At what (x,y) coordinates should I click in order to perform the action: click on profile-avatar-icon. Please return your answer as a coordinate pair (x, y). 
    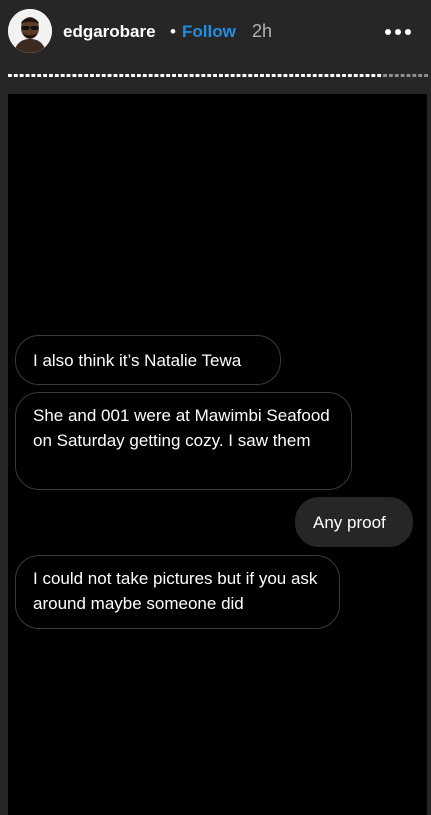
    Looking at the image, I should click on (30, 31).